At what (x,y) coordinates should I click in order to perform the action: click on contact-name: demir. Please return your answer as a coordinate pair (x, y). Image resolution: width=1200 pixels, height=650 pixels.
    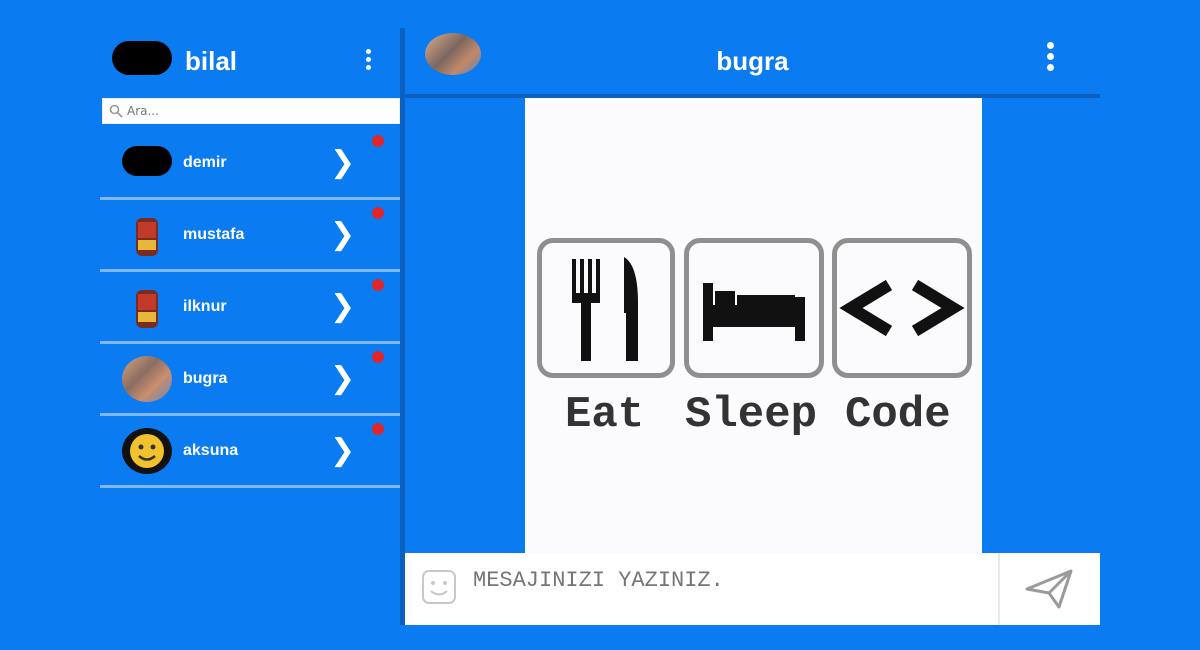
    Looking at the image, I should click on (205, 162).